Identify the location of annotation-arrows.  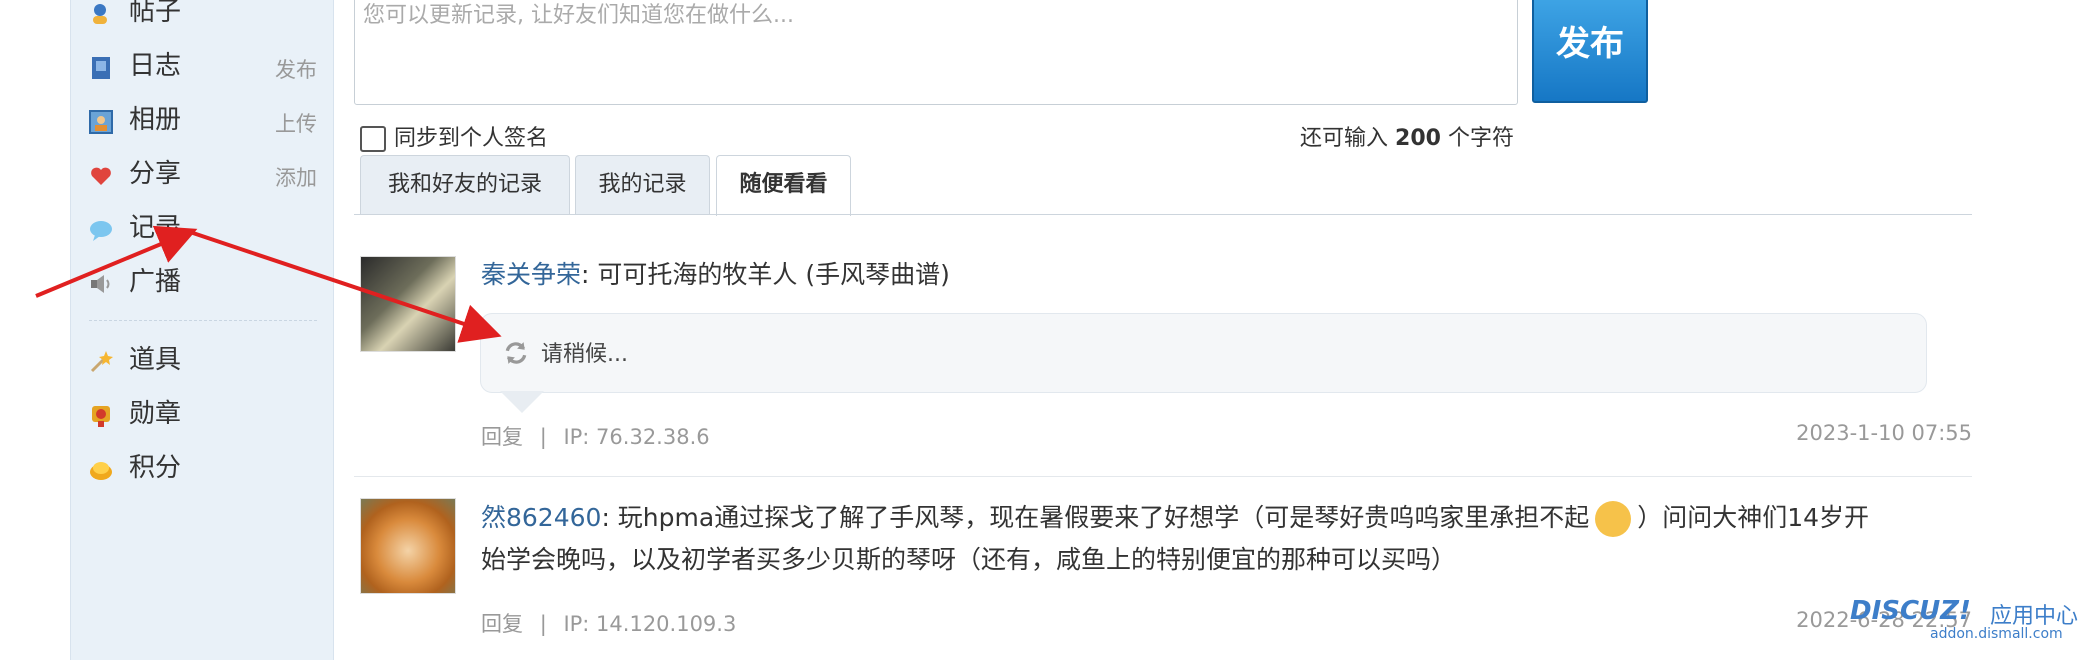
(268, 284).